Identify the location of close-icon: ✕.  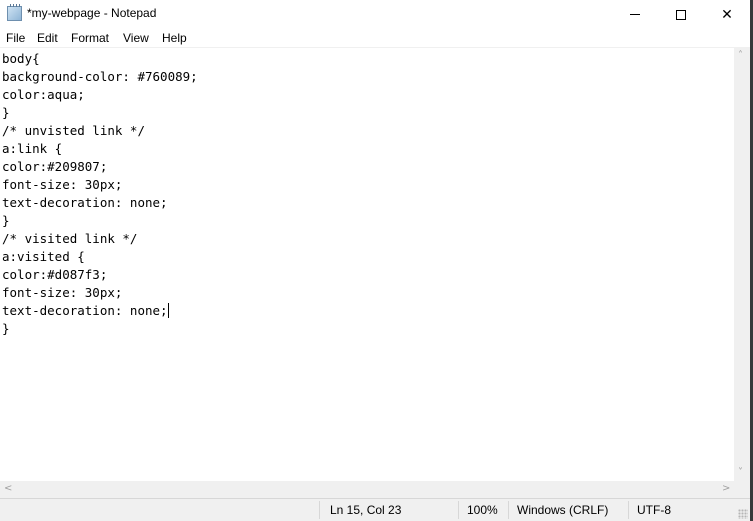
(727, 14).